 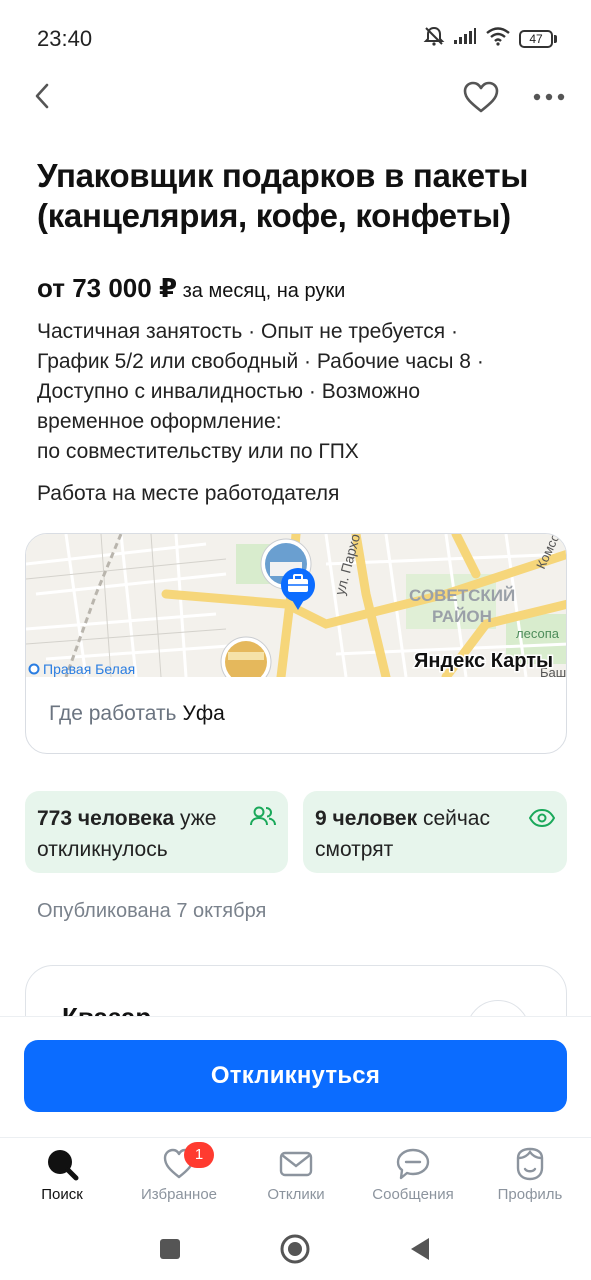 What do you see at coordinates (63, 1165) in the screenshot?
I see `search-icon` at bounding box center [63, 1165].